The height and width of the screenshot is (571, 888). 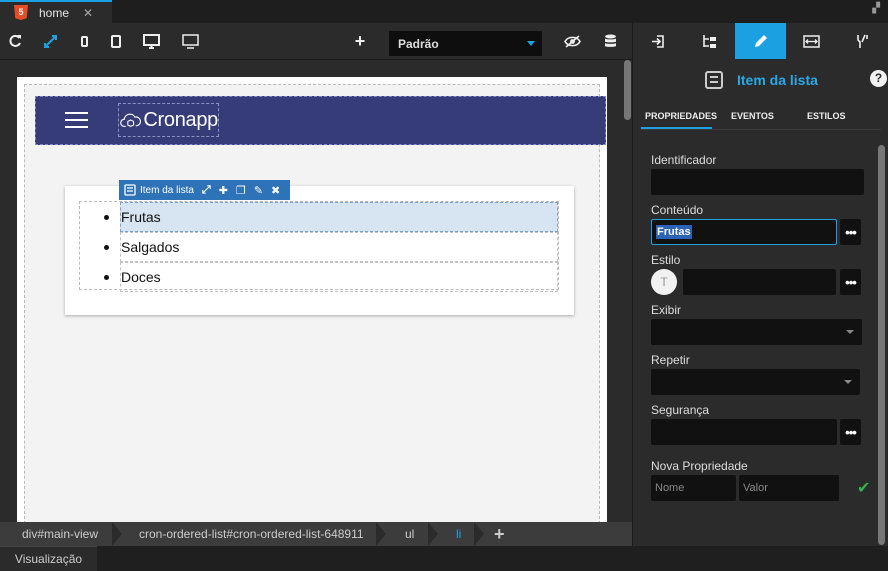 What do you see at coordinates (757, 182) in the screenshot?
I see `identificador-input` at bounding box center [757, 182].